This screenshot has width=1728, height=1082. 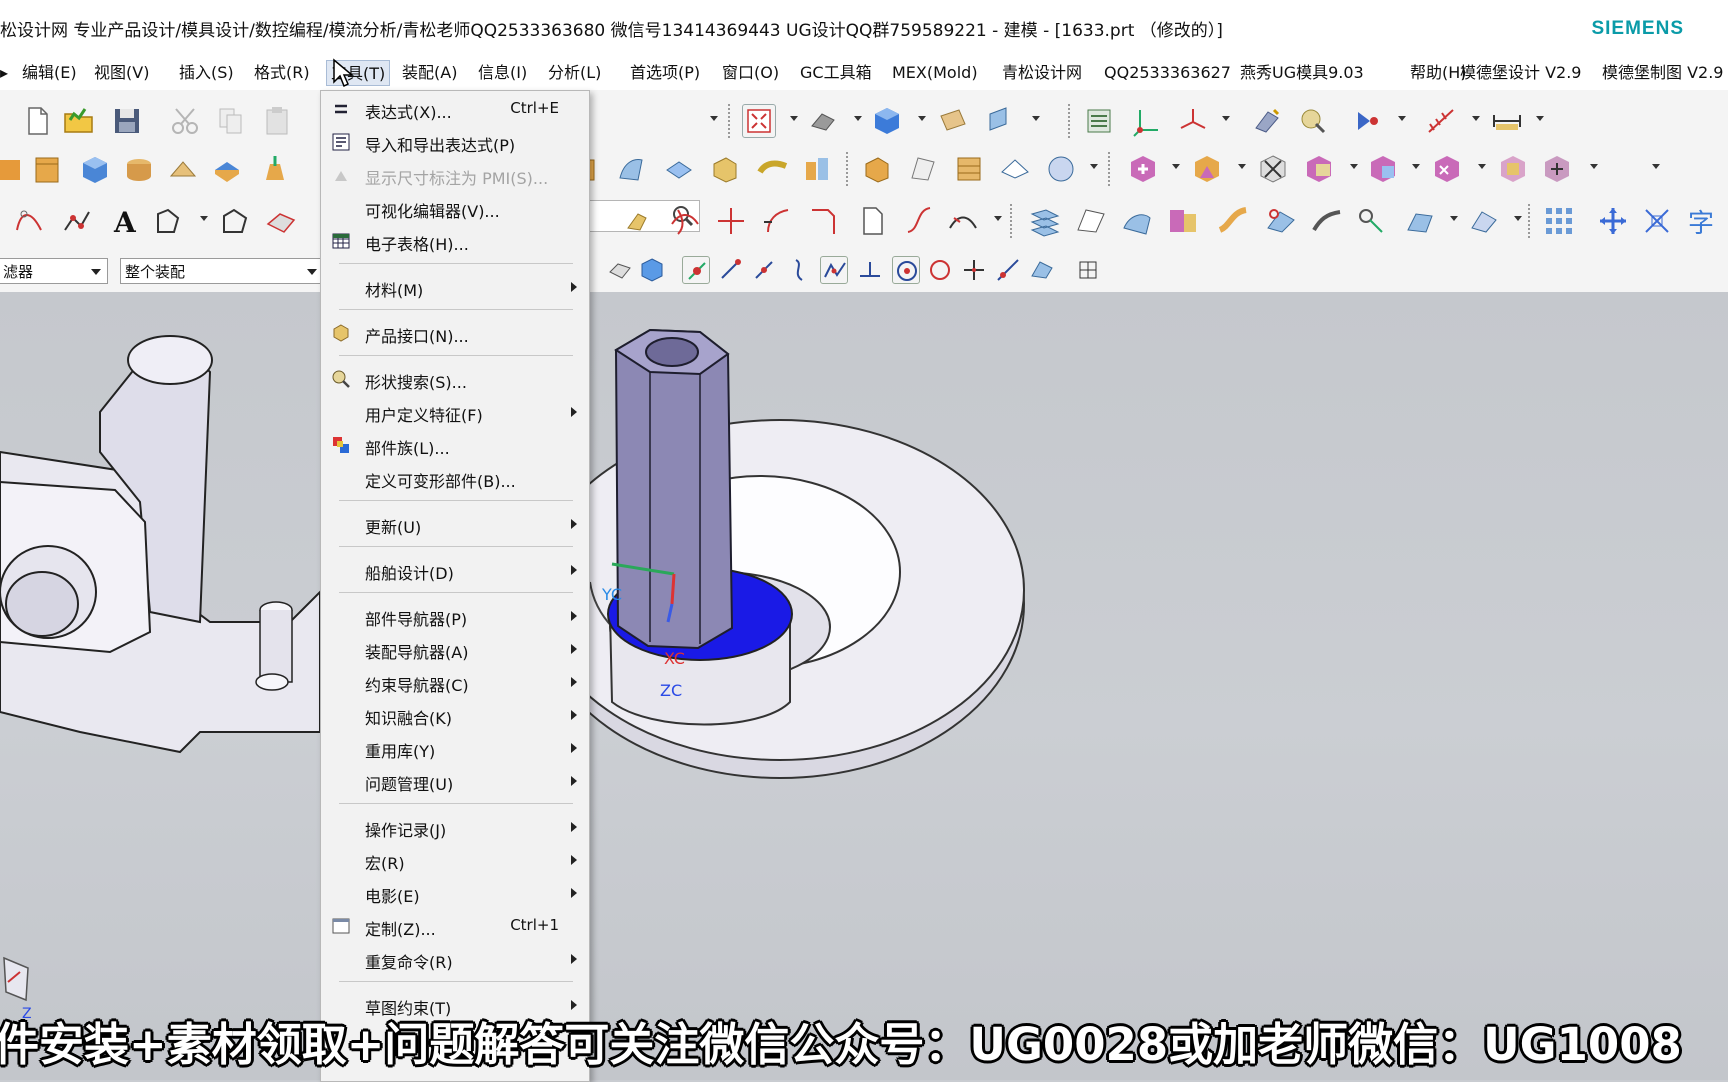 What do you see at coordinates (454, 860) in the screenshot?
I see `menu-item-macro: 宏(R)` at bounding box center [454, 860].